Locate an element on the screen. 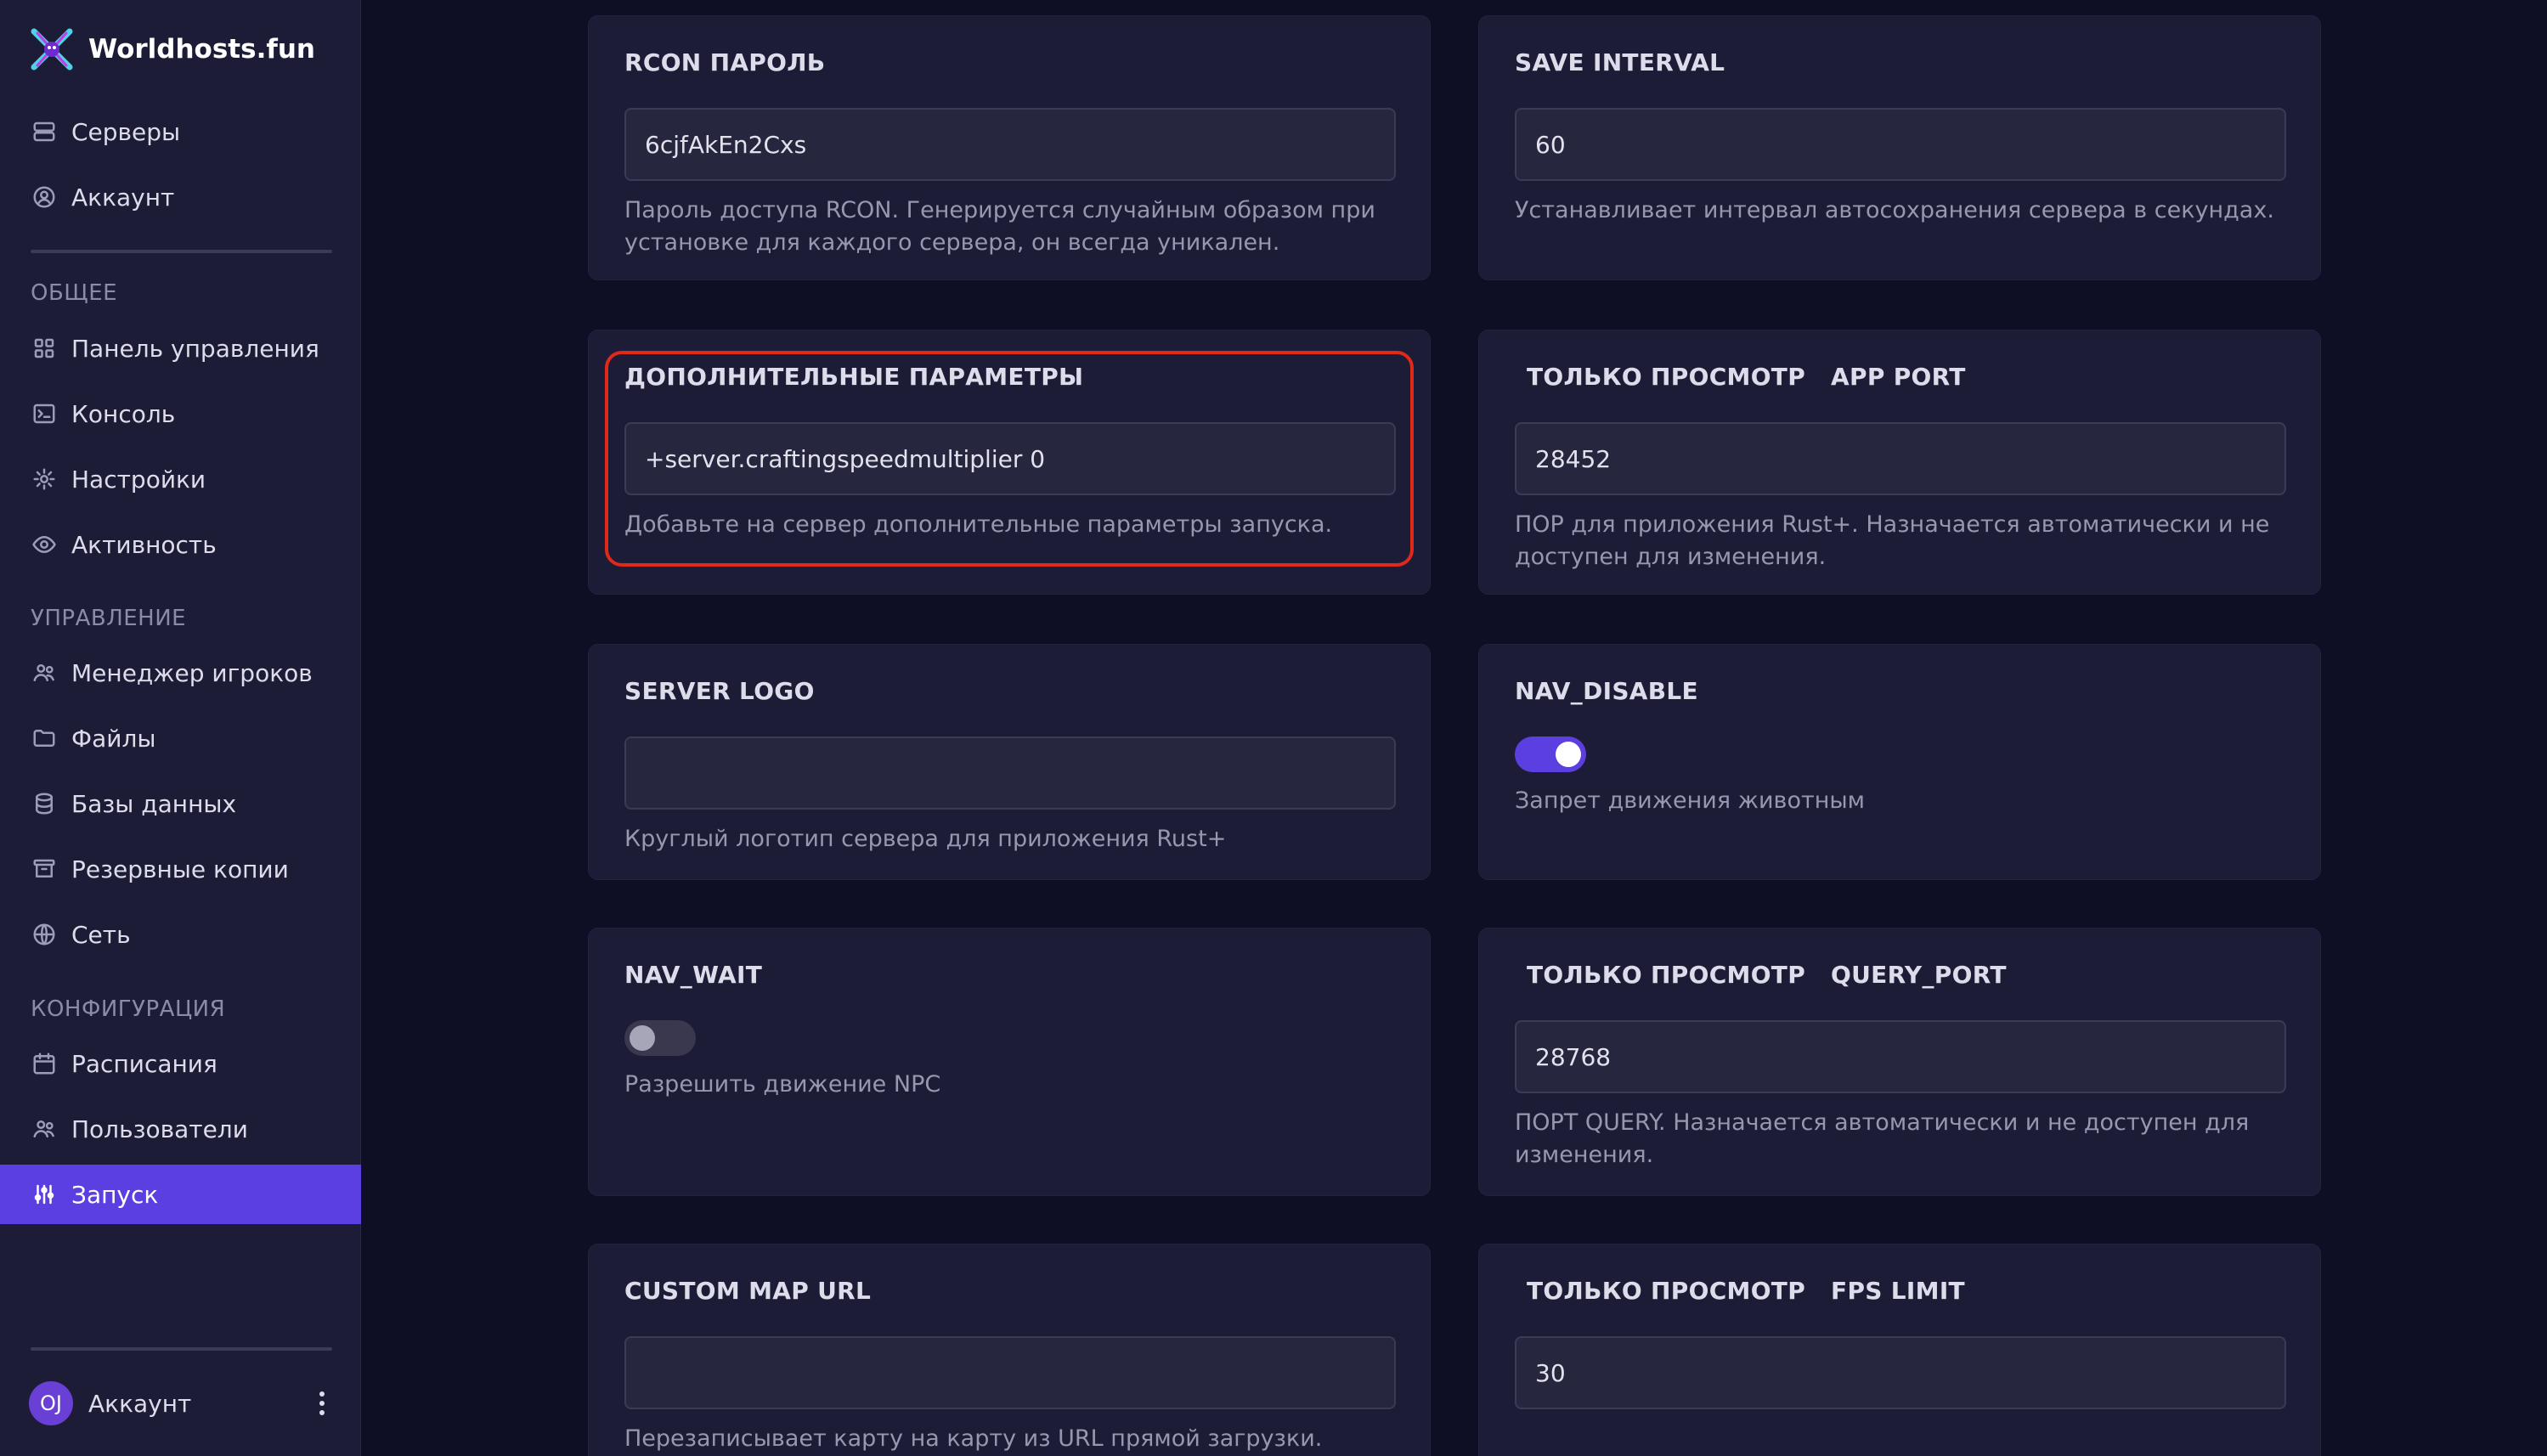 Image resolution: width=2547 pixels, height=1456 pixels. card-title: RCON ПАРОЛЬ is located at coordinates (725, 62).